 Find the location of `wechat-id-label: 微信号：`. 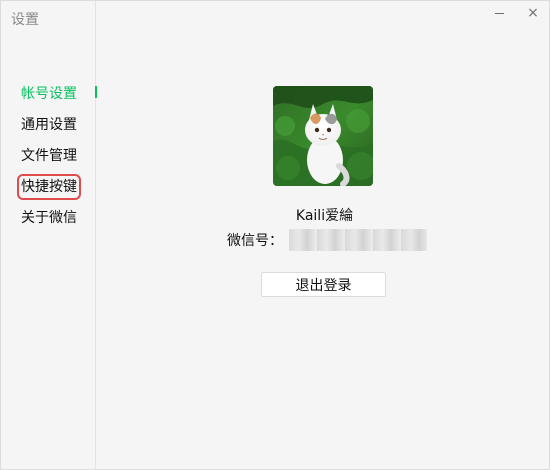

wechat-id-label: 微信号： is located at coordinates (255, 241).